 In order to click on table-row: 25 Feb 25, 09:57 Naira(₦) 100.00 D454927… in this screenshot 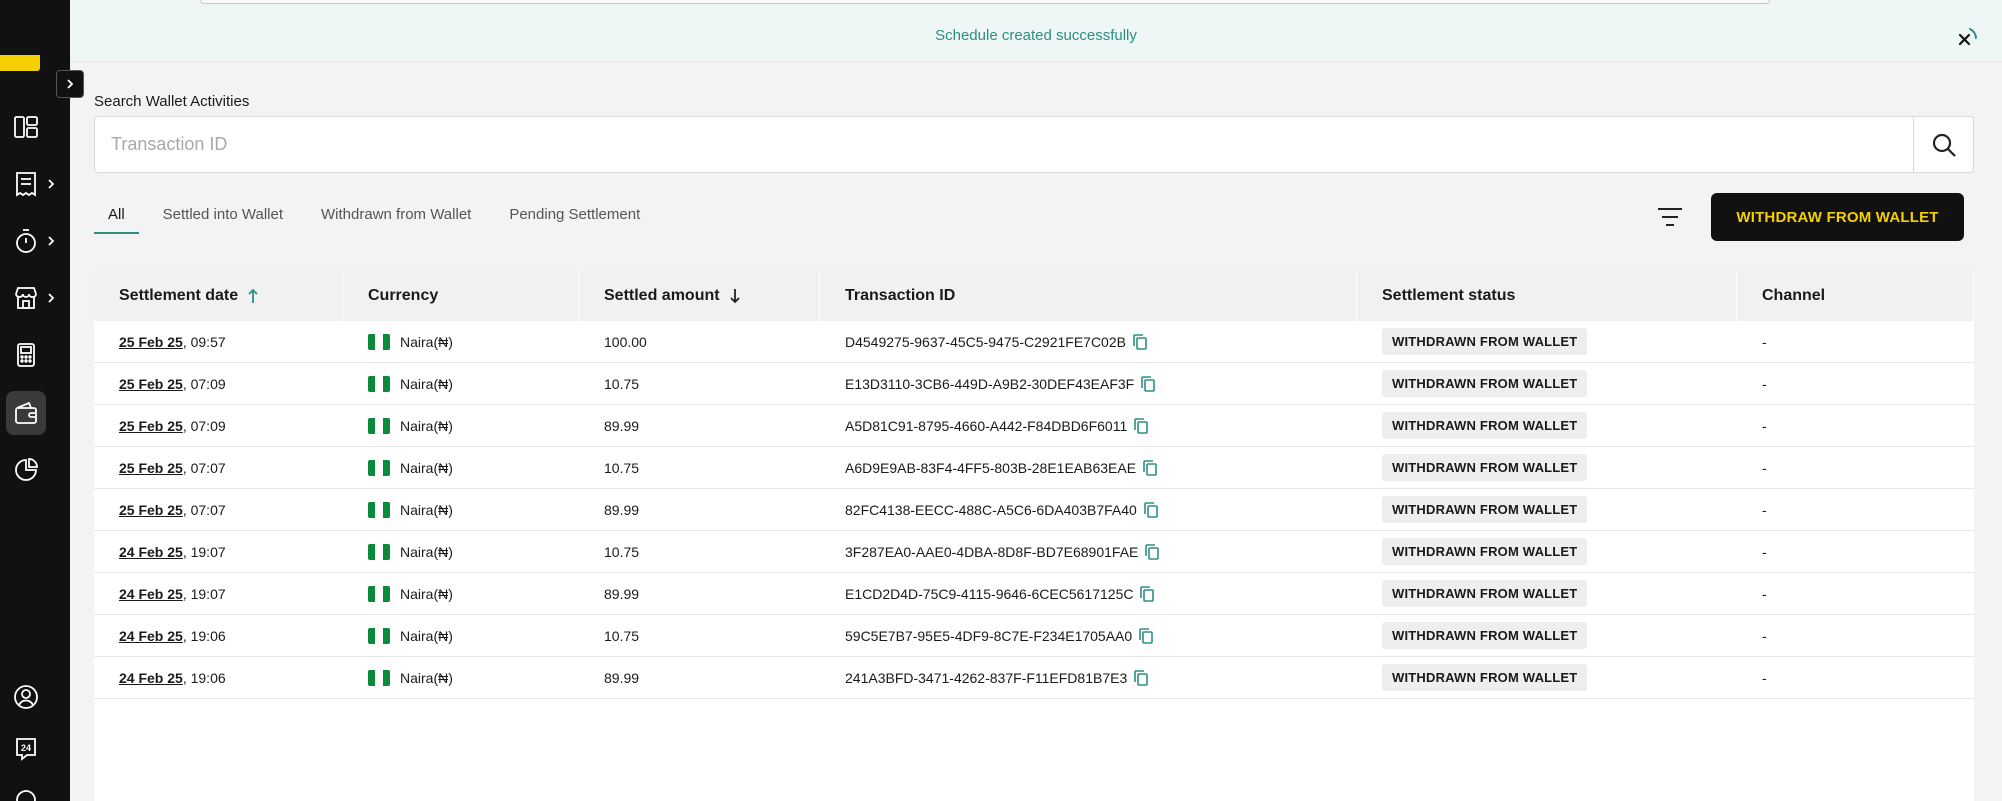, I will do `click(1034, 342)`.